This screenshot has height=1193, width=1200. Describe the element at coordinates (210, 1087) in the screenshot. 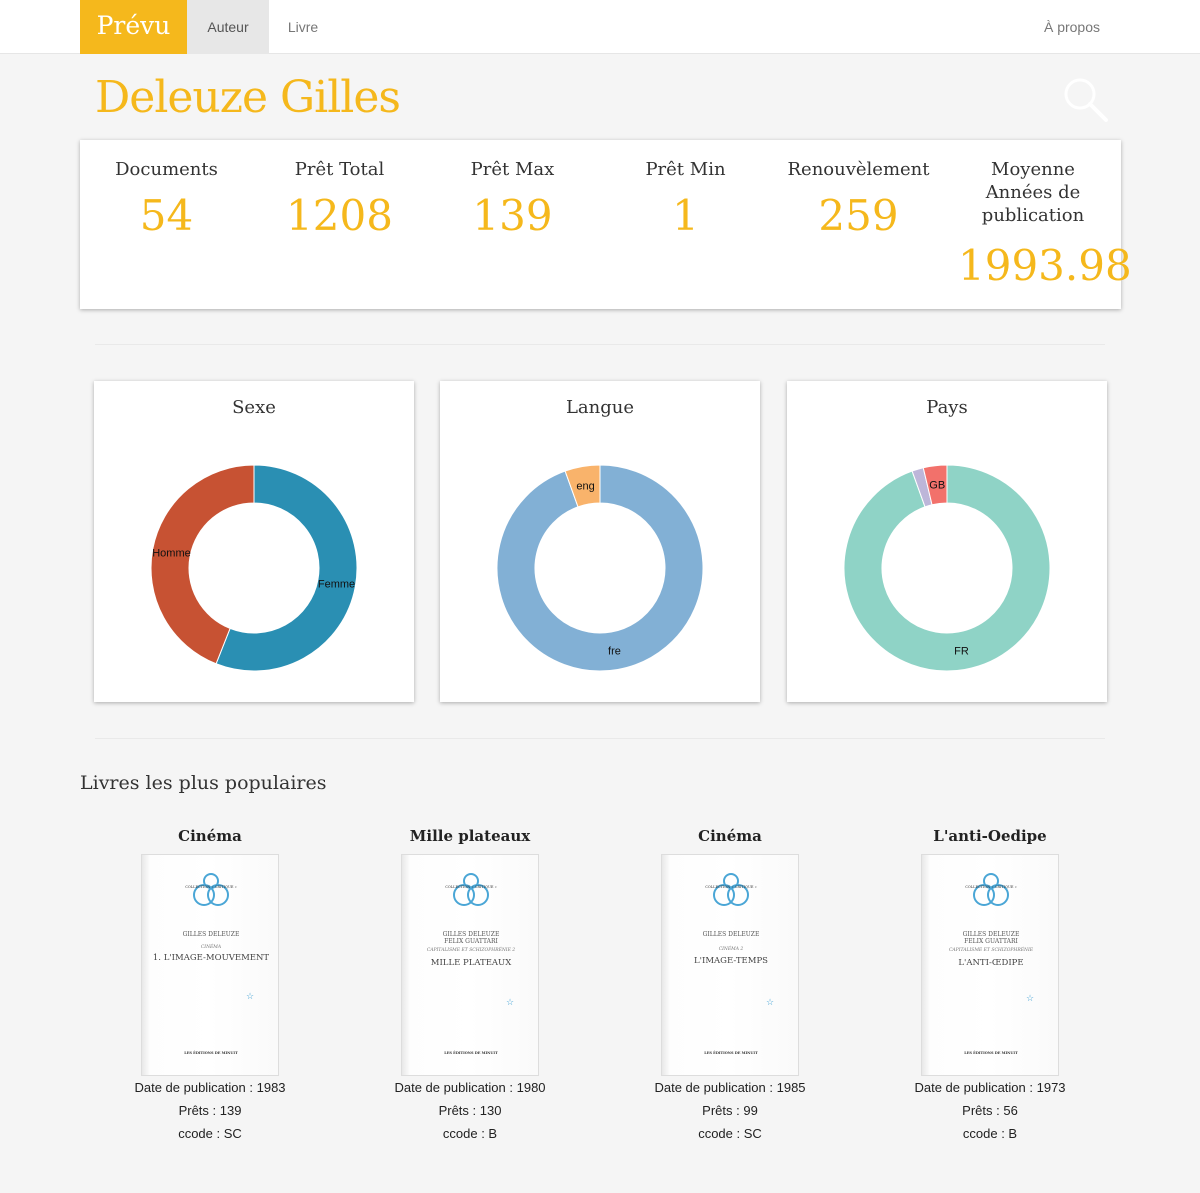

I see `book-date: Date de publication : 1983` at that location.